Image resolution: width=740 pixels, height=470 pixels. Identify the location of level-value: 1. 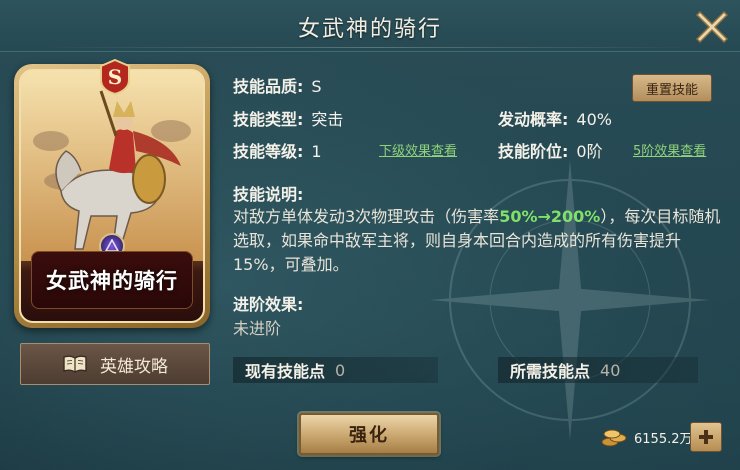
(316, 151).